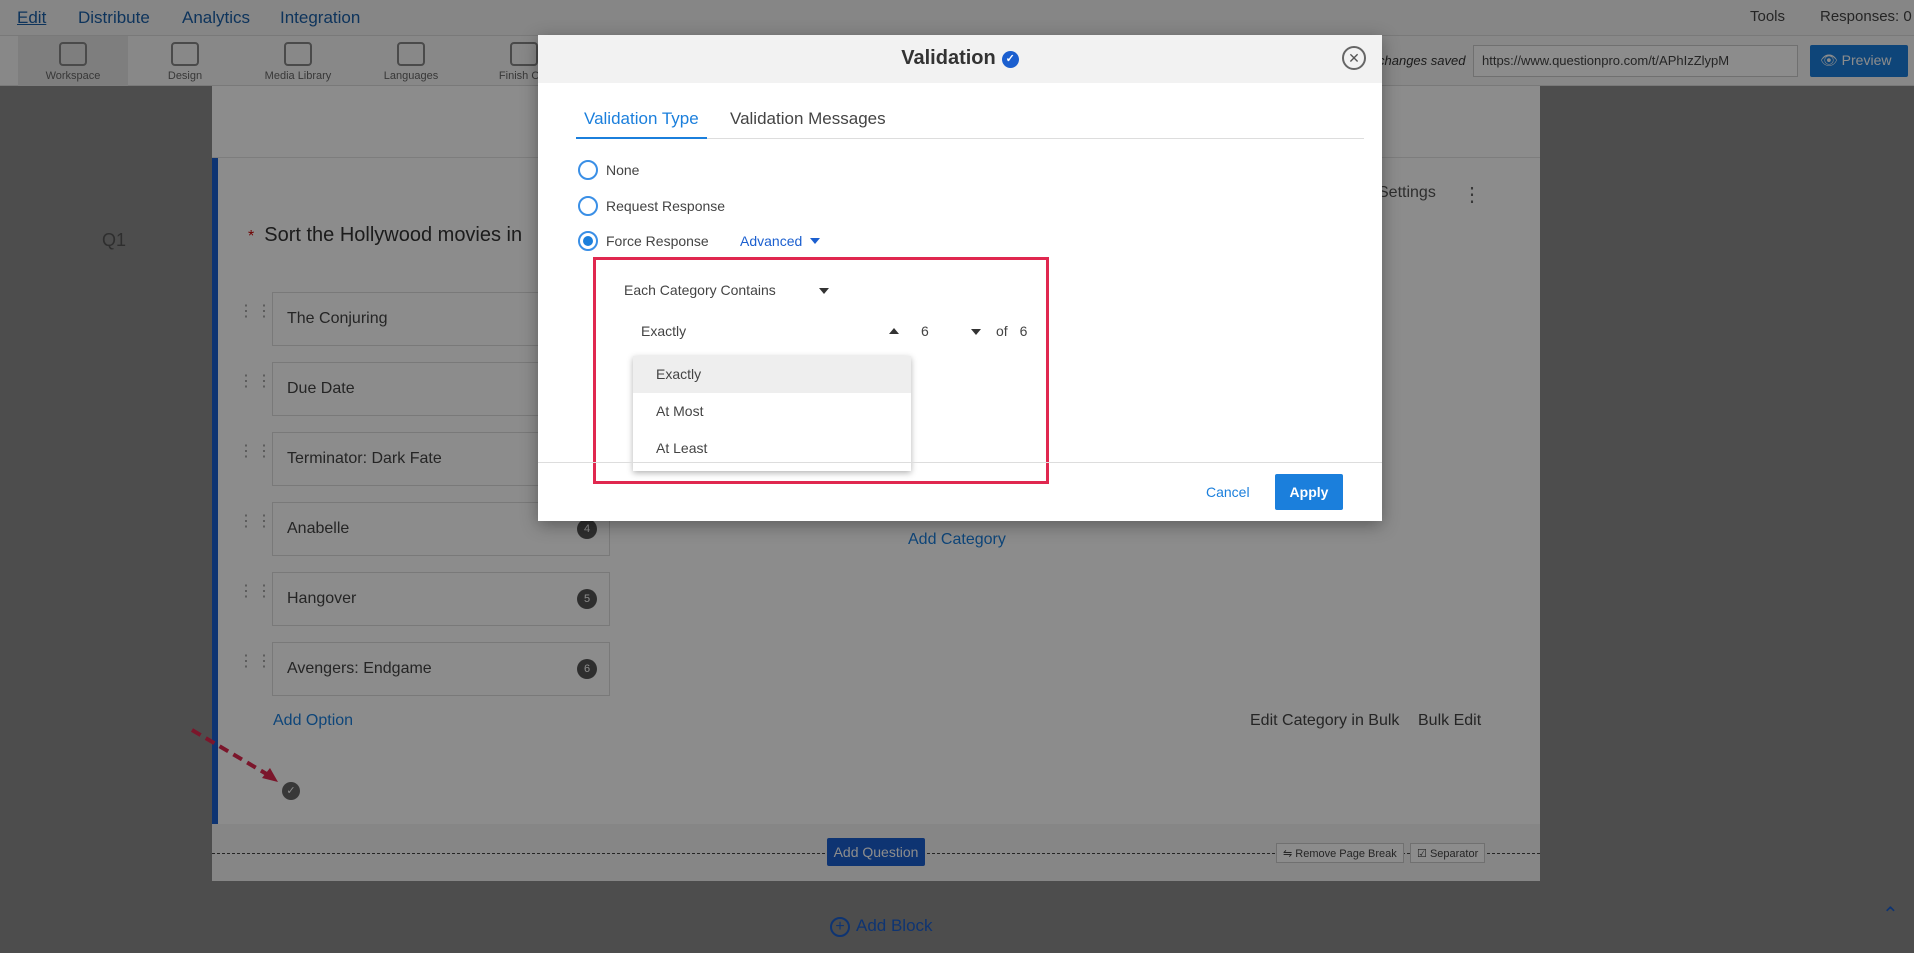  I want to click on count-value: 6, so click(925, 331).